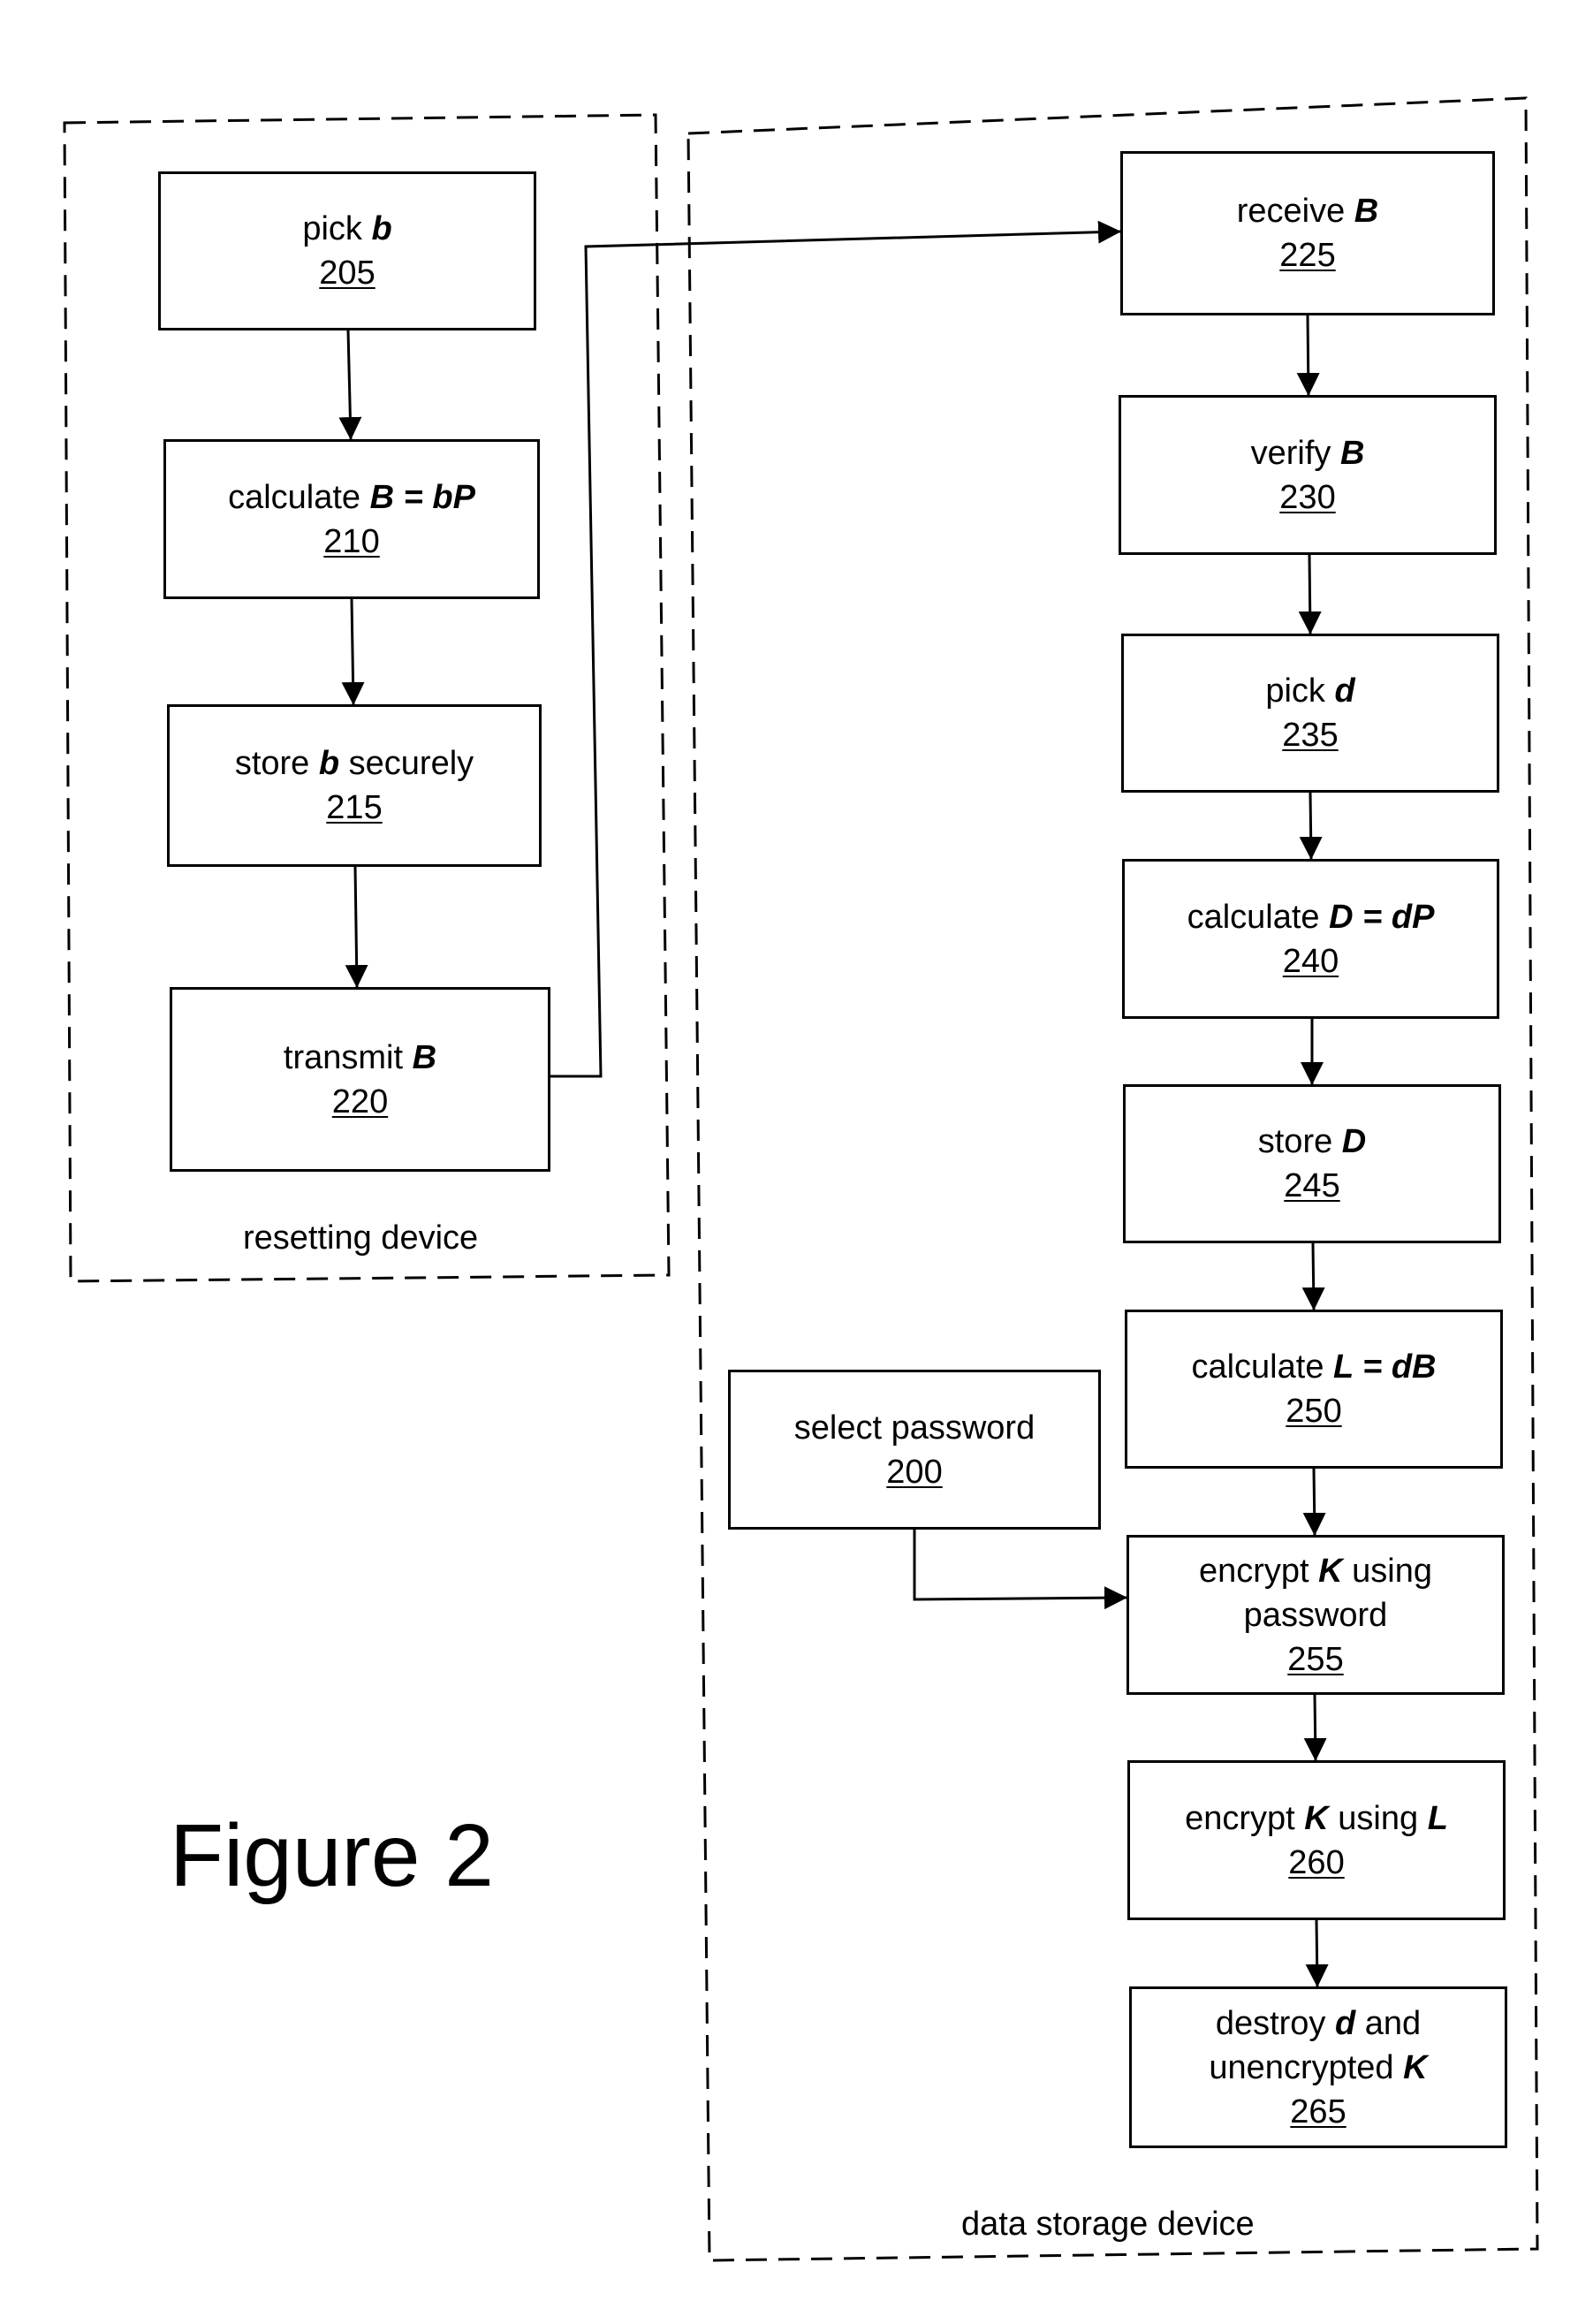 This screenshot has width=1593, height=2324. Describe the element at coordinates (1311, 917) in the screenshot. I see `step-label: calculate D = dP` at that location.